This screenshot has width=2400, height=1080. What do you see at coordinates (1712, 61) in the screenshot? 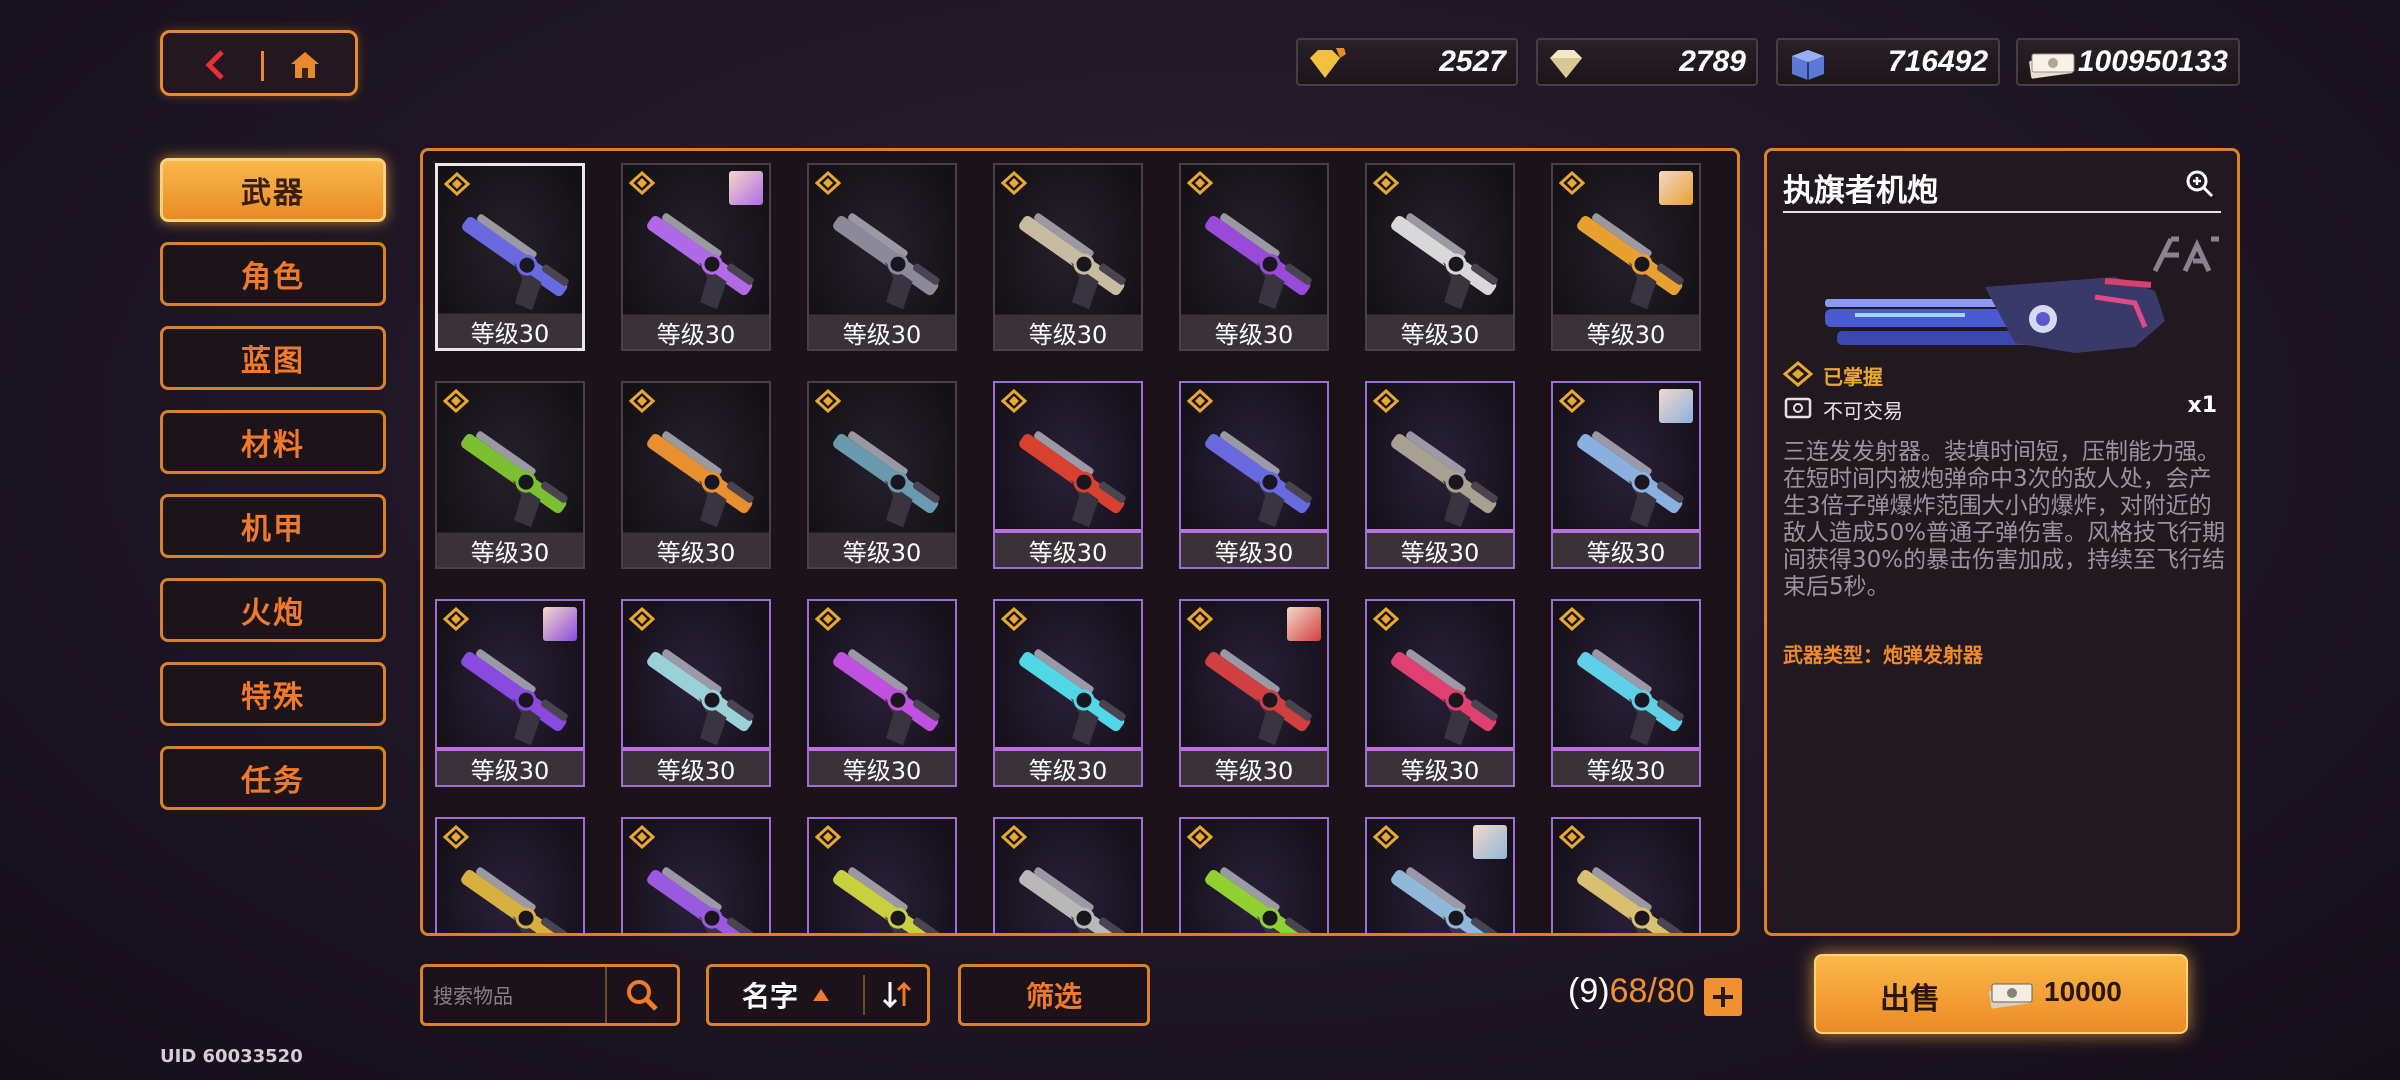
I see `currency-value: 2789` at bounding box center [1712, 61].